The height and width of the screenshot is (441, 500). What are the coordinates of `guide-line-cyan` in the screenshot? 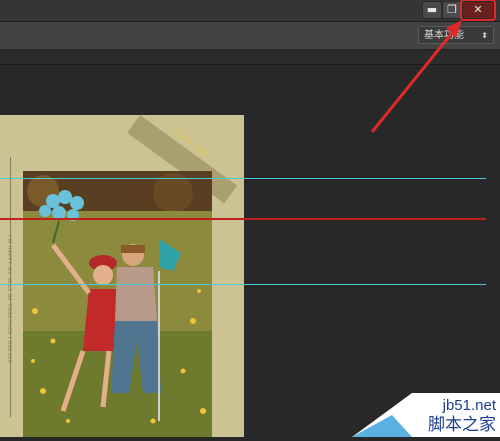 It's located at (243, 178).